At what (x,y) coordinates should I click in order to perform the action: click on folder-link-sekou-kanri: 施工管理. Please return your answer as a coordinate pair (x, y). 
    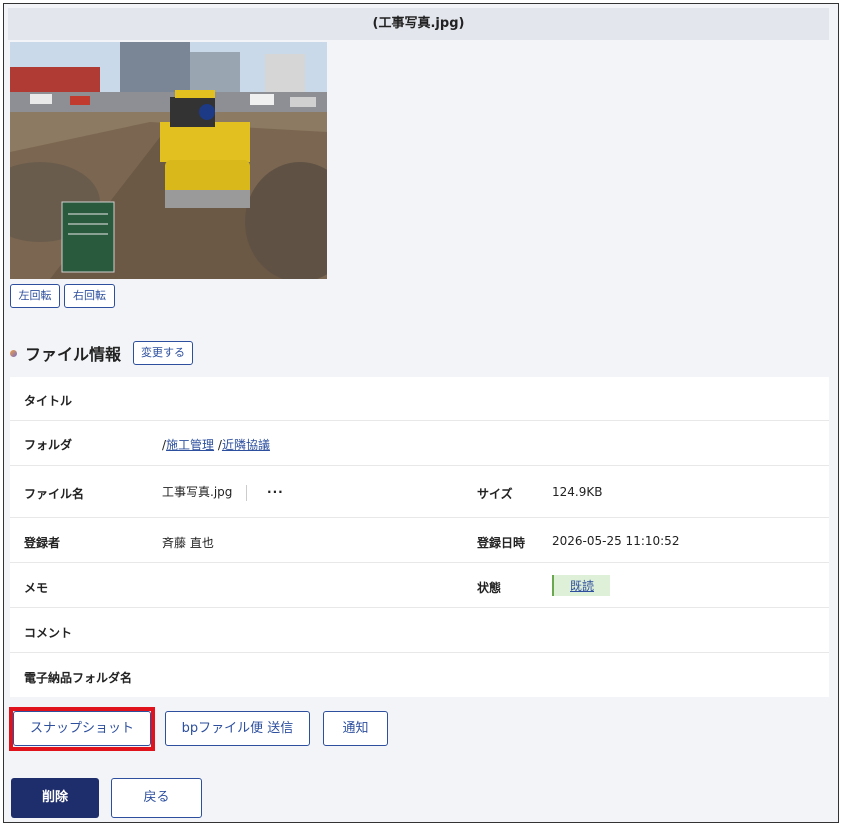
    Looking at the image, I should click on (190, 445).